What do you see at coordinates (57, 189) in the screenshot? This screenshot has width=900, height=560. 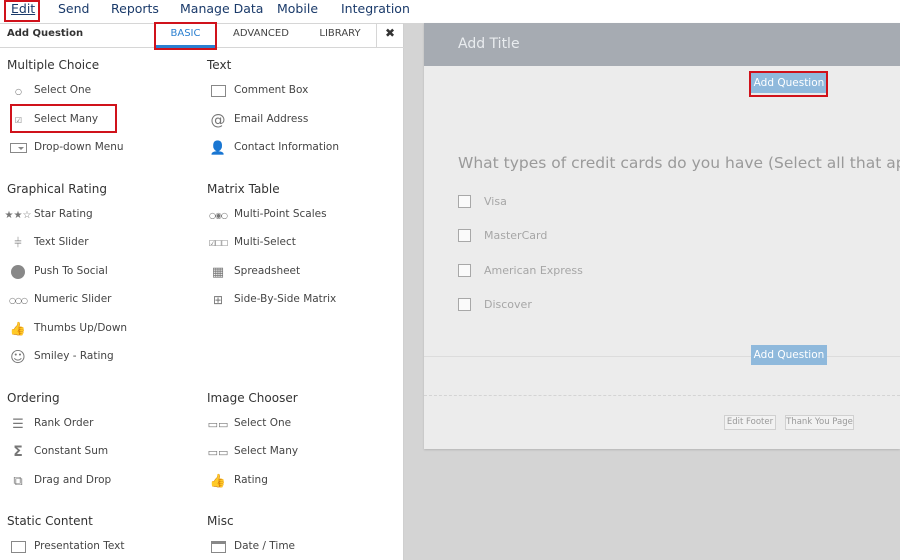 I see `section-title-graphical-rating: Graphical Rating` at bounding box center [57, 189].